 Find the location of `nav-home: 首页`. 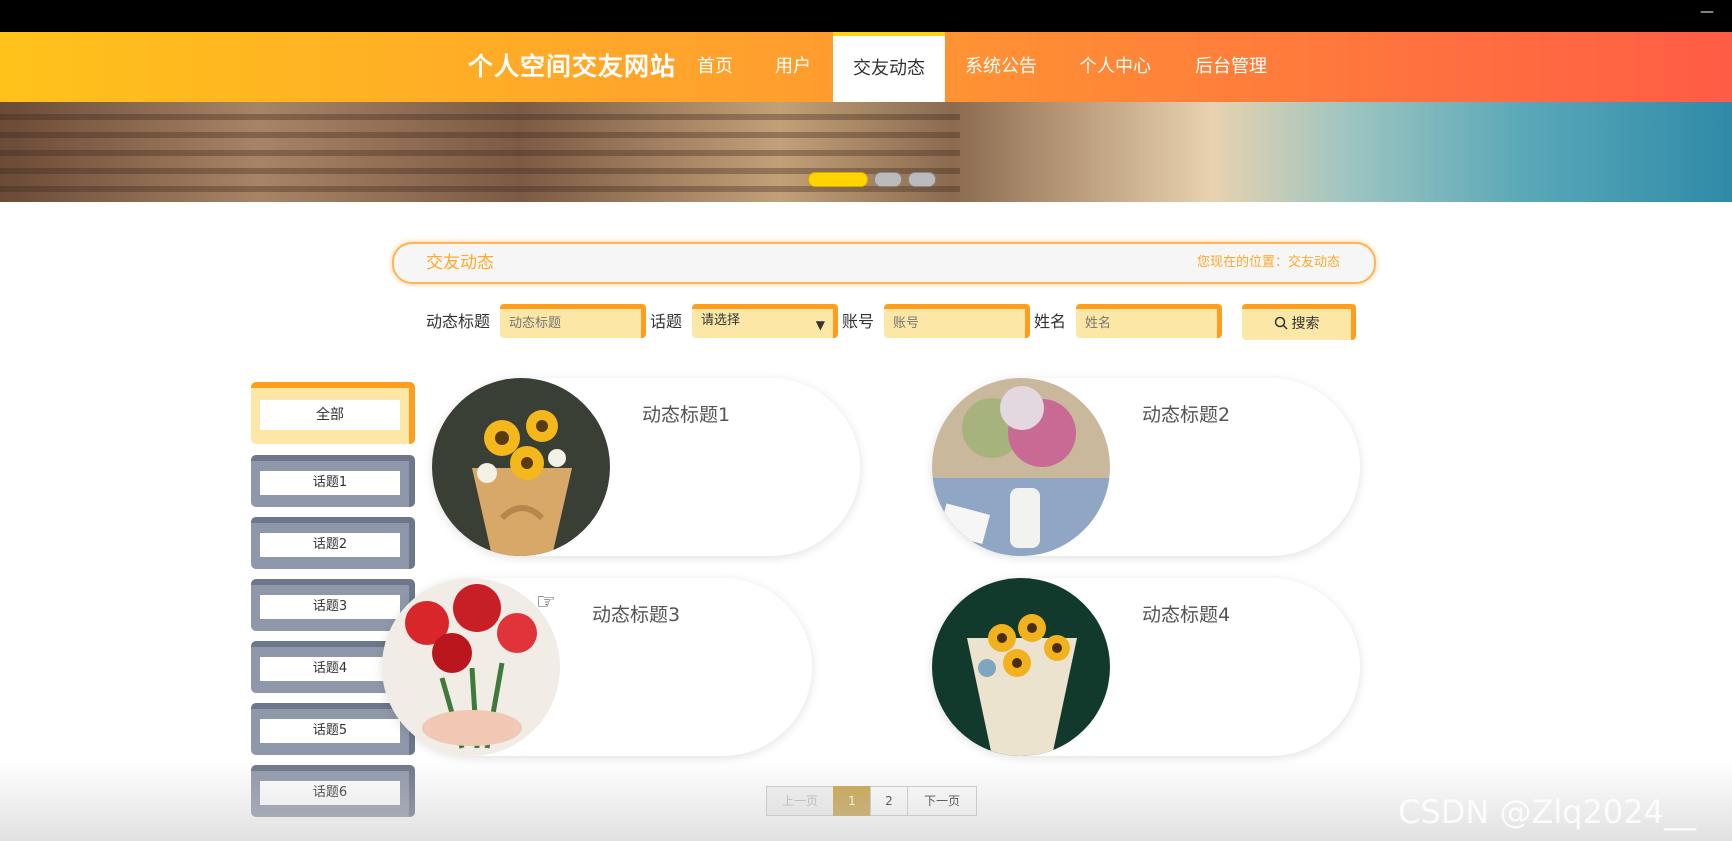

nav-home: 首页 is located at coordinates (715, 67).